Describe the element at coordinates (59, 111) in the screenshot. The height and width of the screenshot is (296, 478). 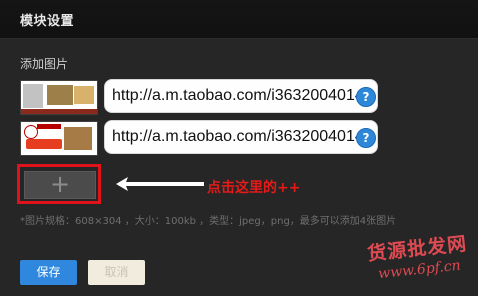
I see `thumbnail-strip` at that location.